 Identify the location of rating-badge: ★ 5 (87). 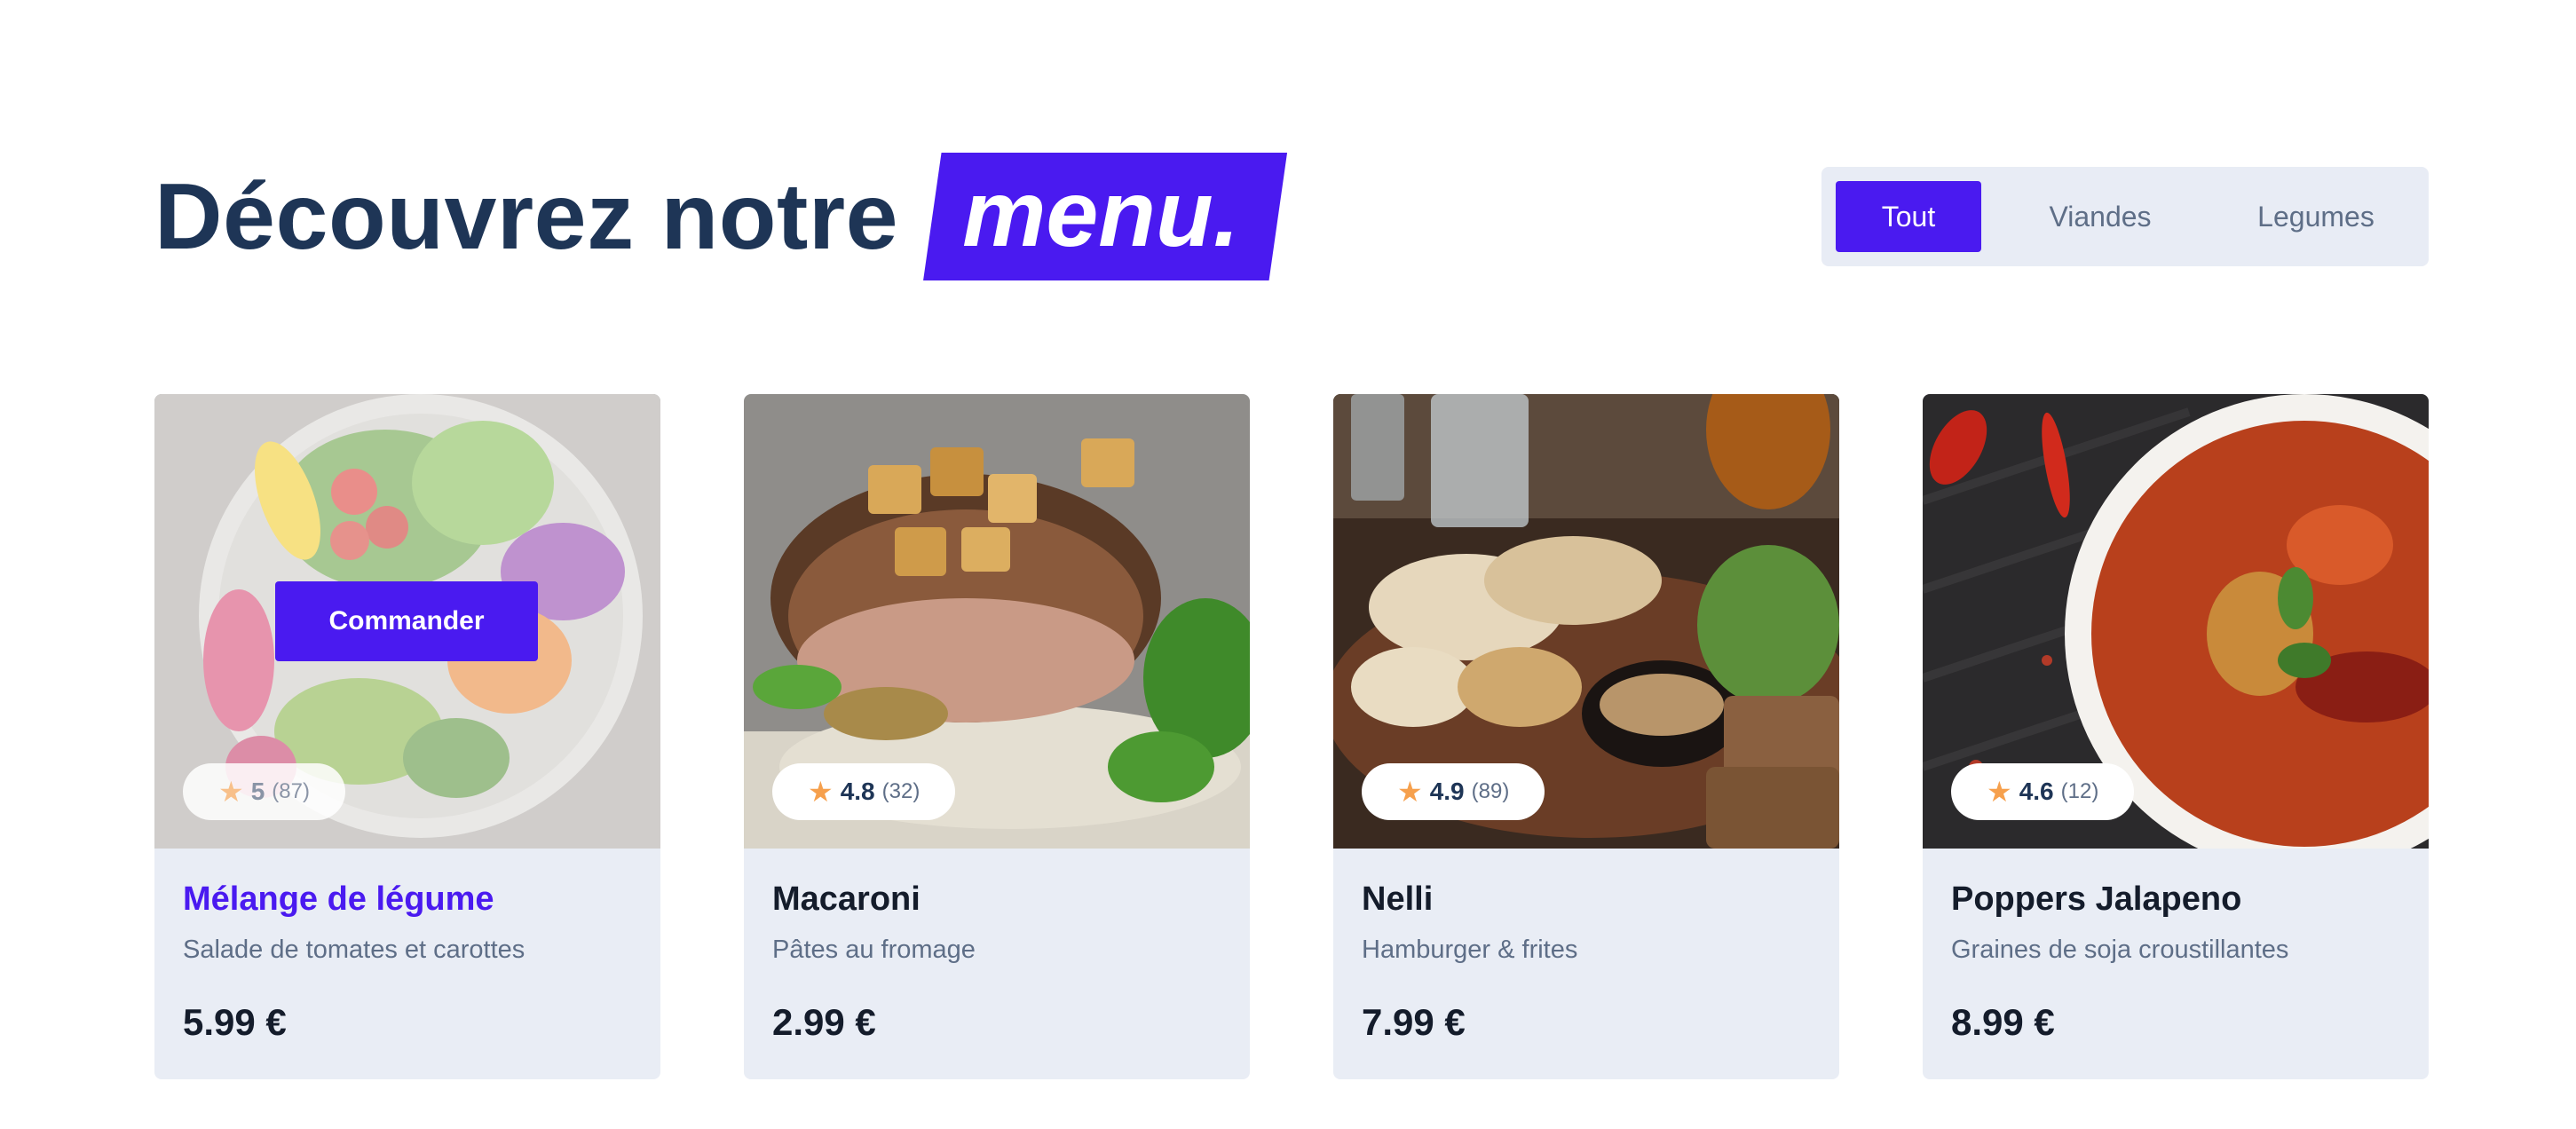
(264, 791).